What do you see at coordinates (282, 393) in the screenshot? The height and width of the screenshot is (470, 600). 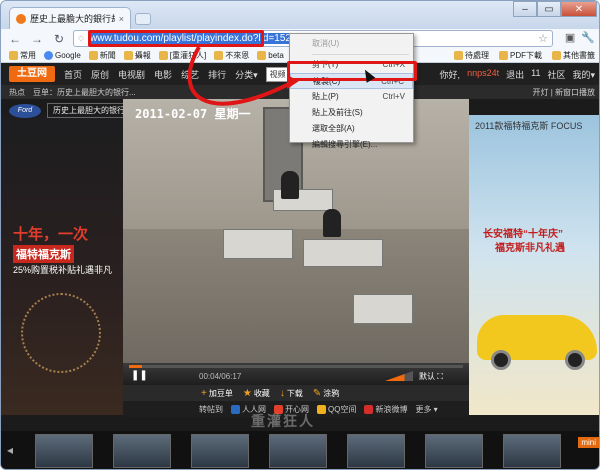 I see `download-icon: ↓` at bounding box center [282, 393].